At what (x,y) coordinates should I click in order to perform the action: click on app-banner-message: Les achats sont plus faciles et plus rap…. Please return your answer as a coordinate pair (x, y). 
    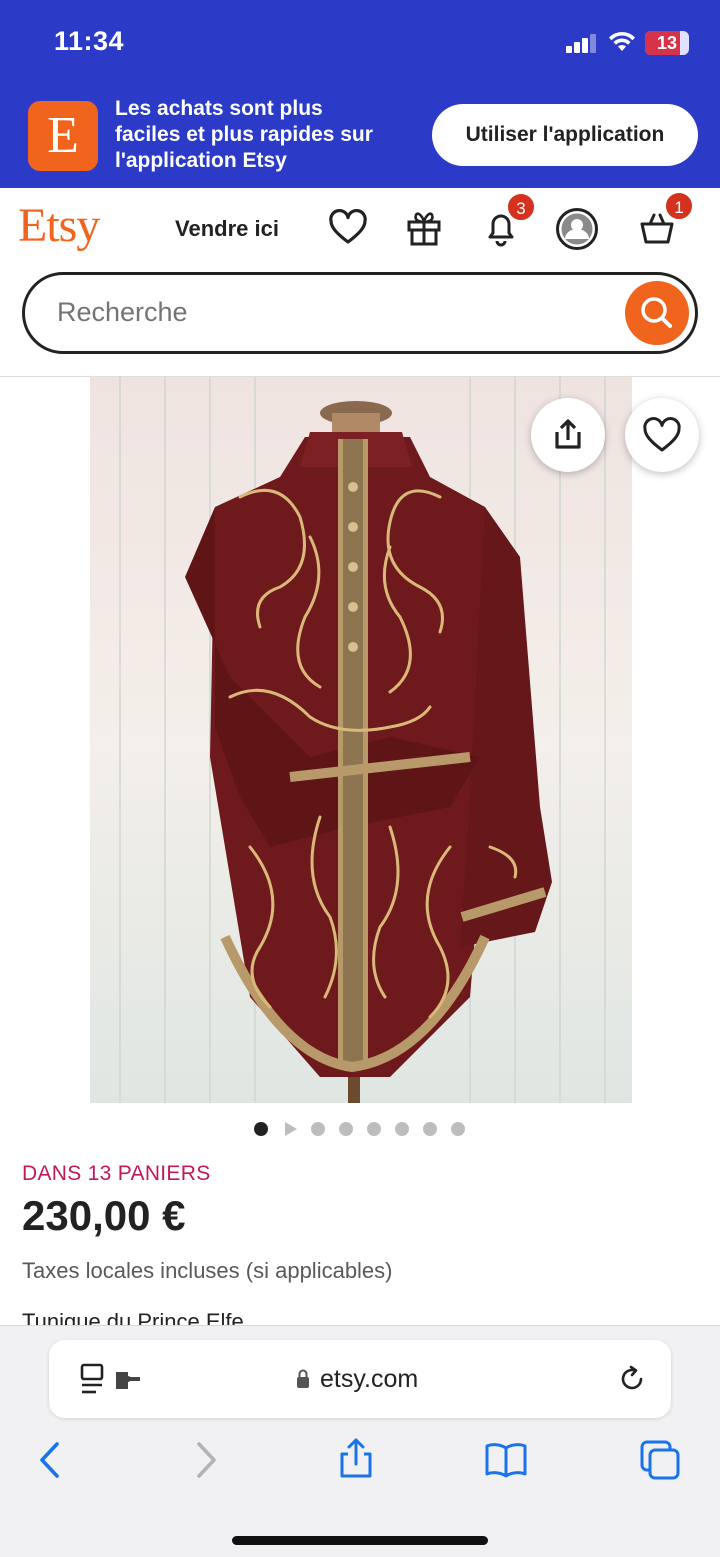
    Looking at the image, I should click on (265, 135).